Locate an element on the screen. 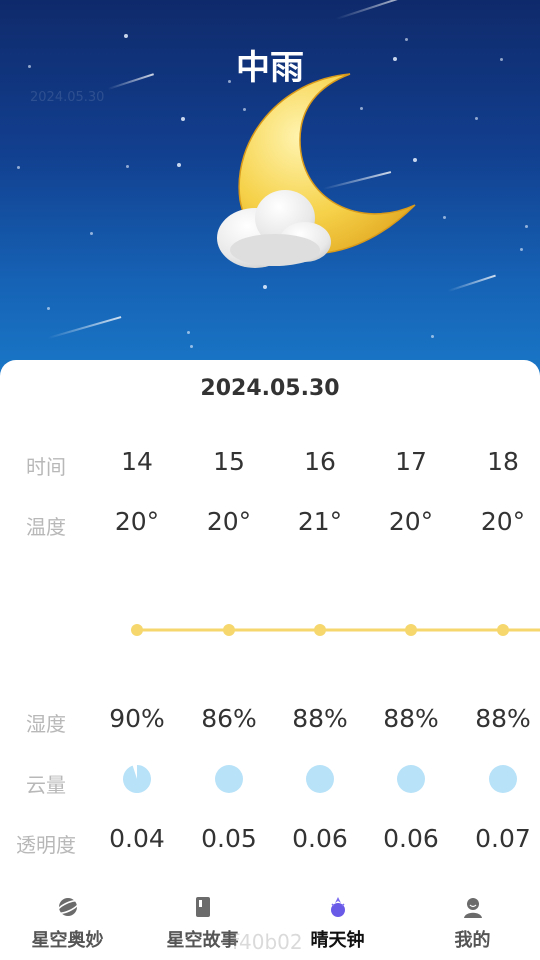 This screenshot has width=540, height=960. hour-cell: 15 is located at coordinates (229, 461).